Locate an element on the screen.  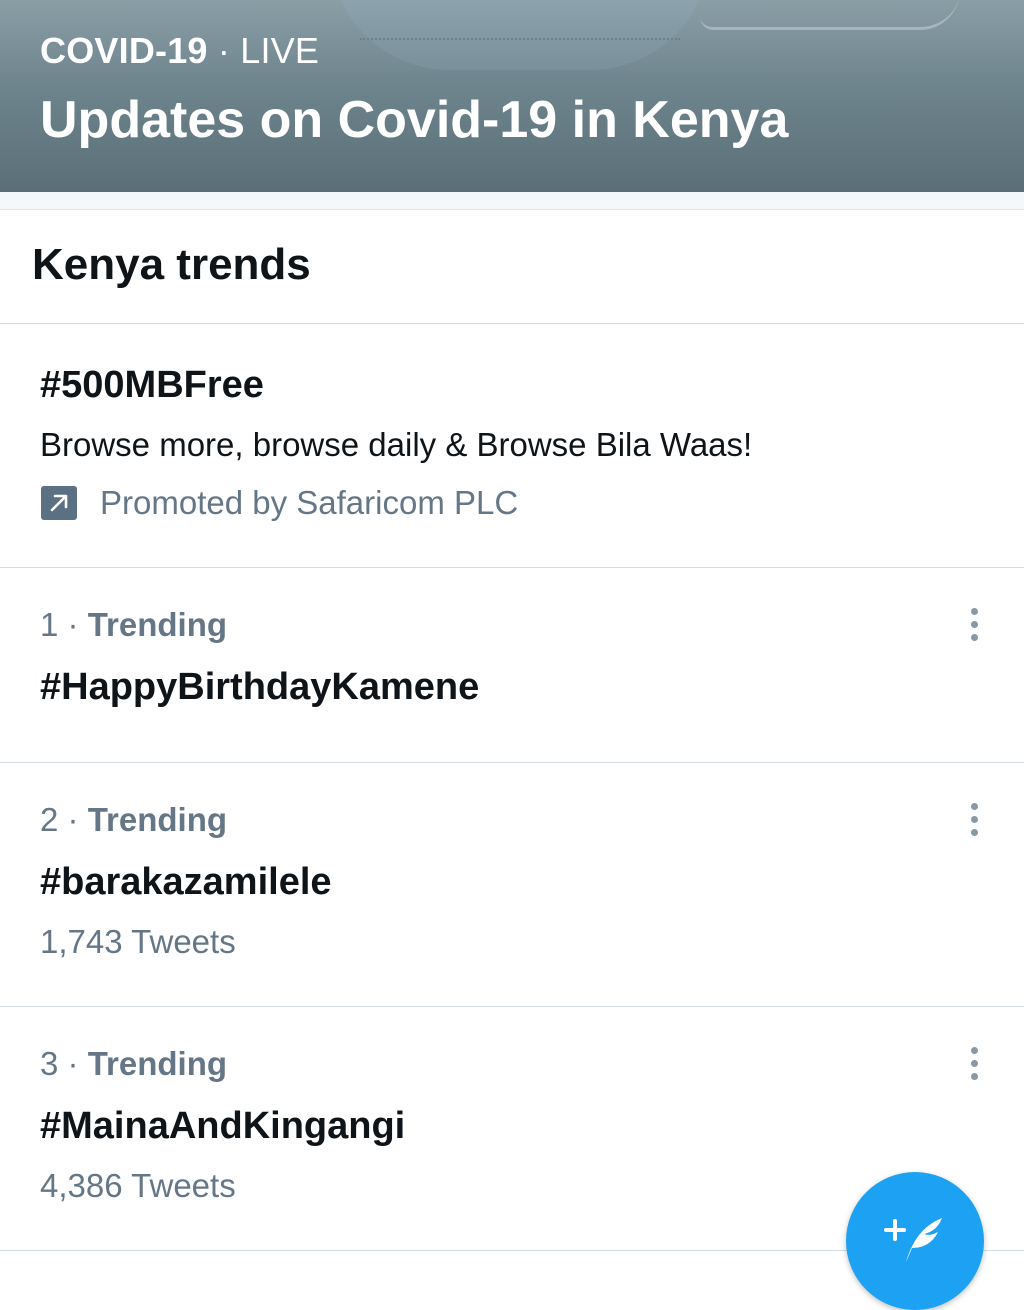
trend-item: 1 · Trending #HappyBirthdayKamene is located at coordinates (512, 665).